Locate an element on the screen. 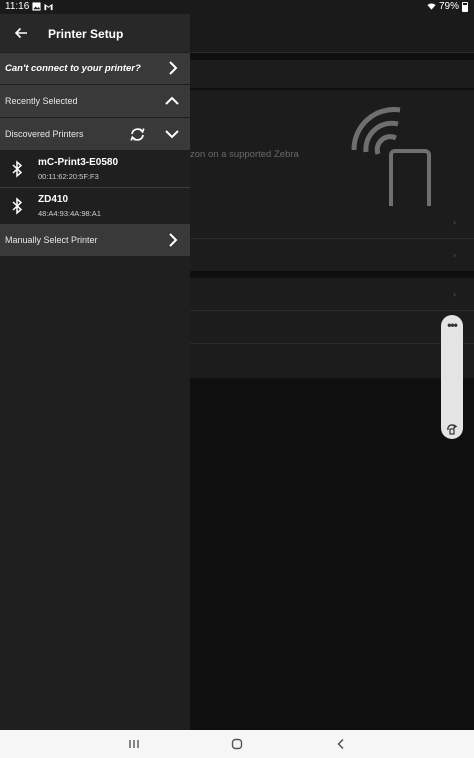 This screenshot has height=758, width=474. recently-selected-label: Recently Selected is located at coordinates (41, 101).